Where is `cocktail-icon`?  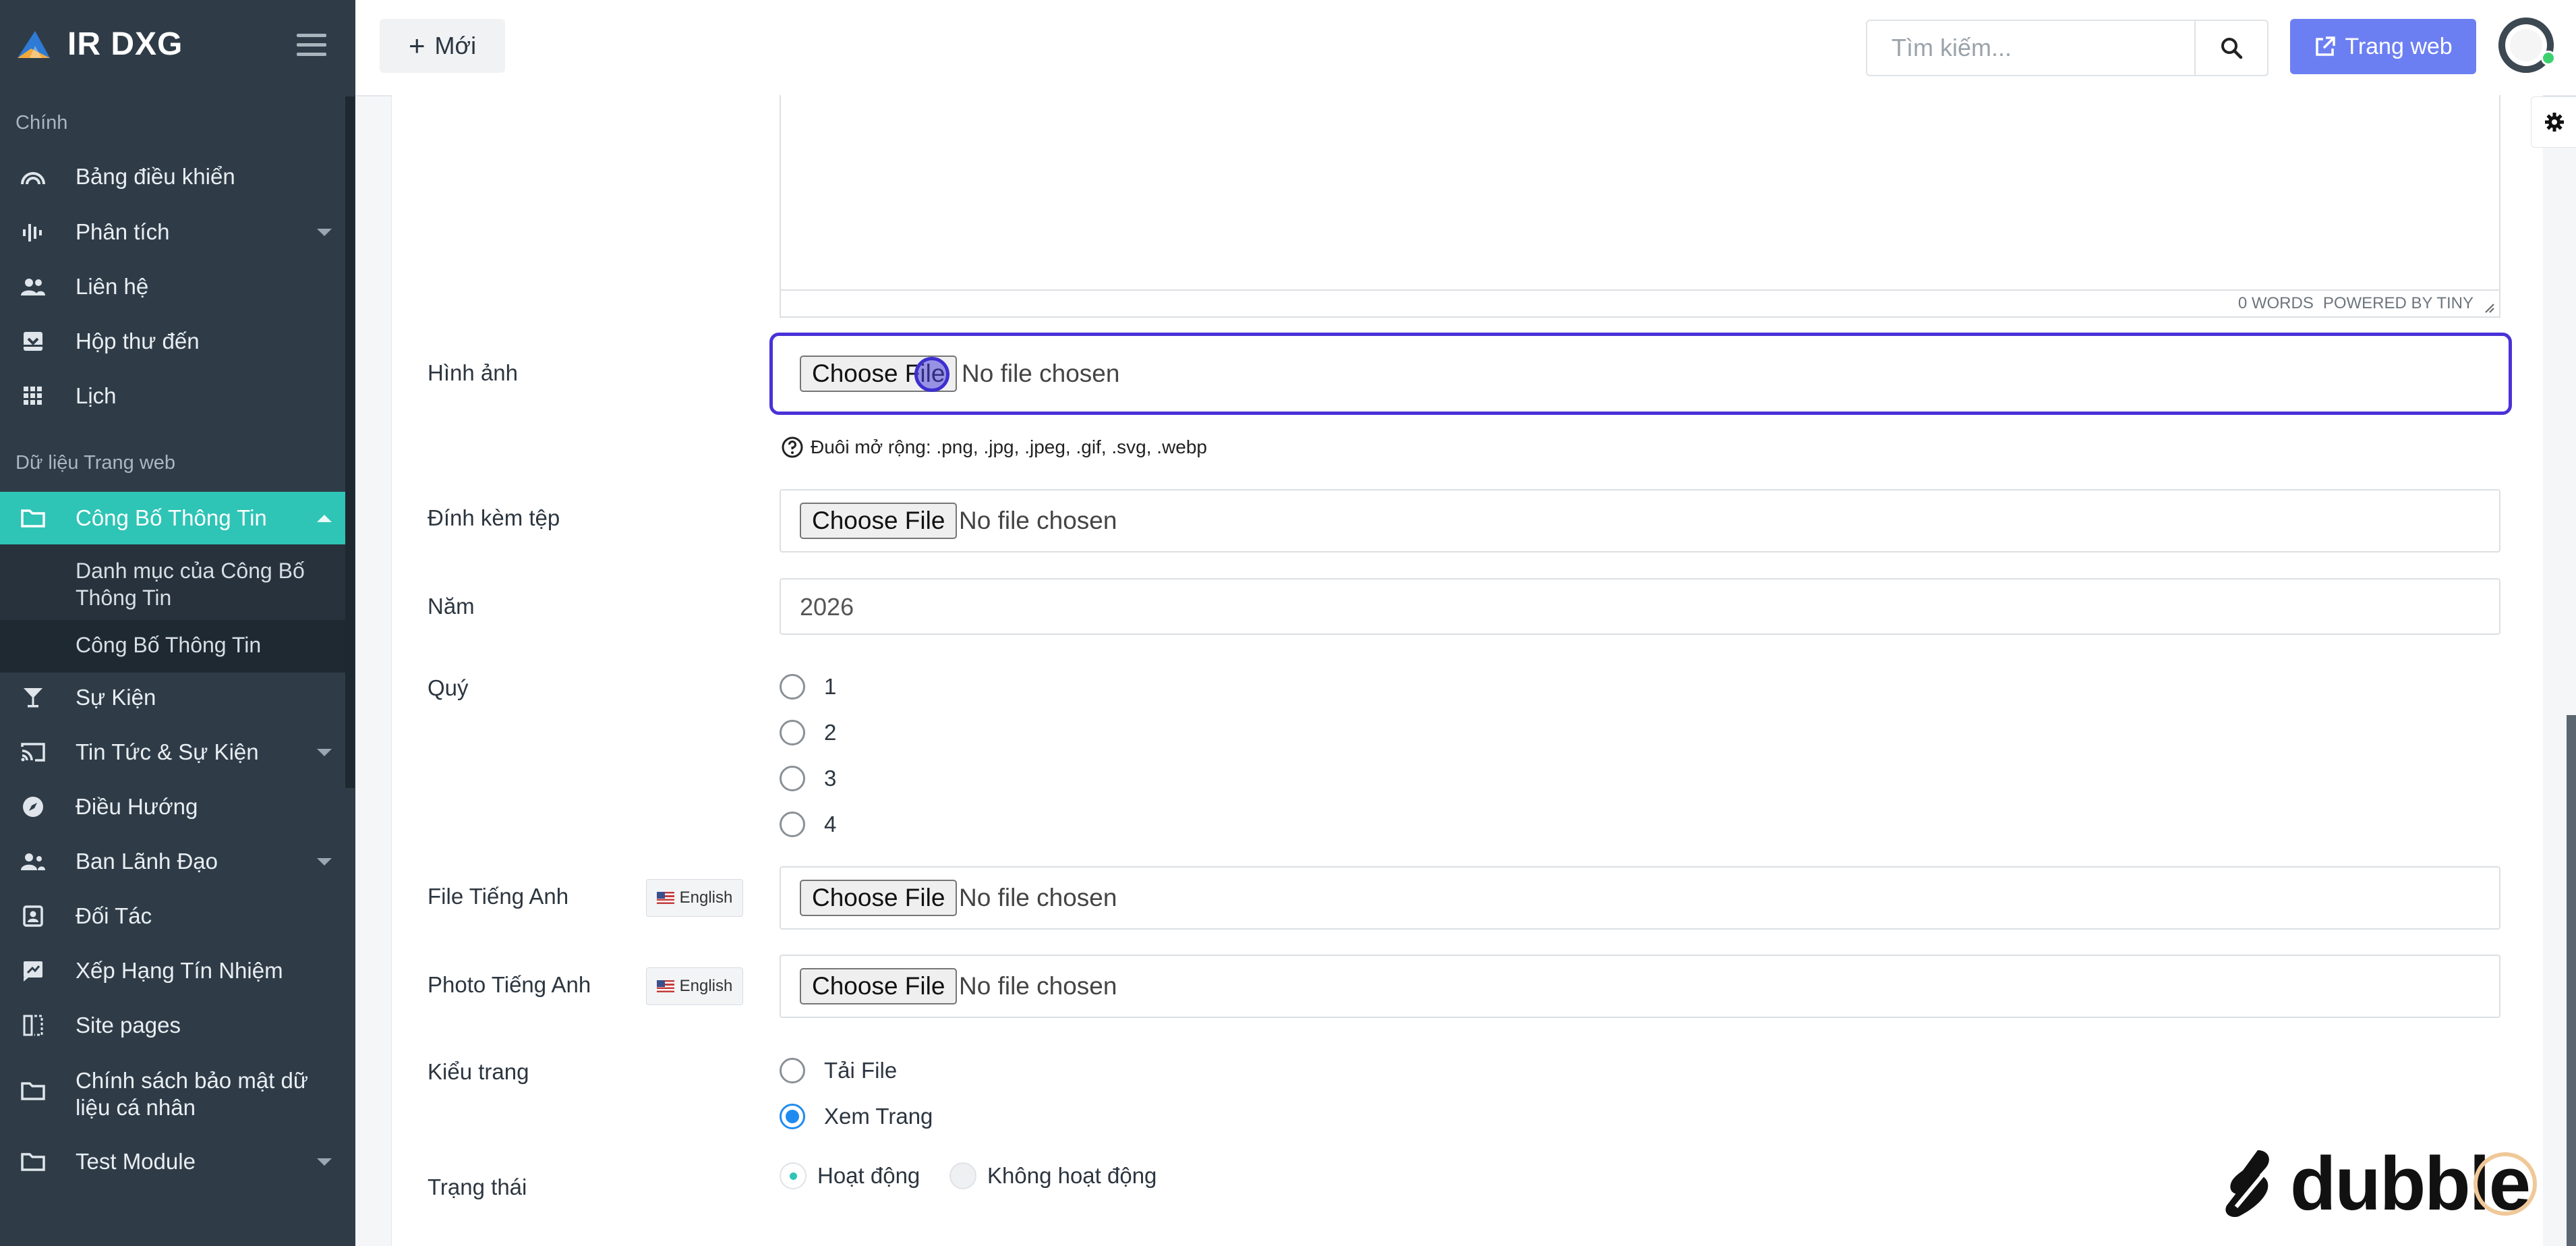 cocktail-icon is located at coordinates (33, 698).